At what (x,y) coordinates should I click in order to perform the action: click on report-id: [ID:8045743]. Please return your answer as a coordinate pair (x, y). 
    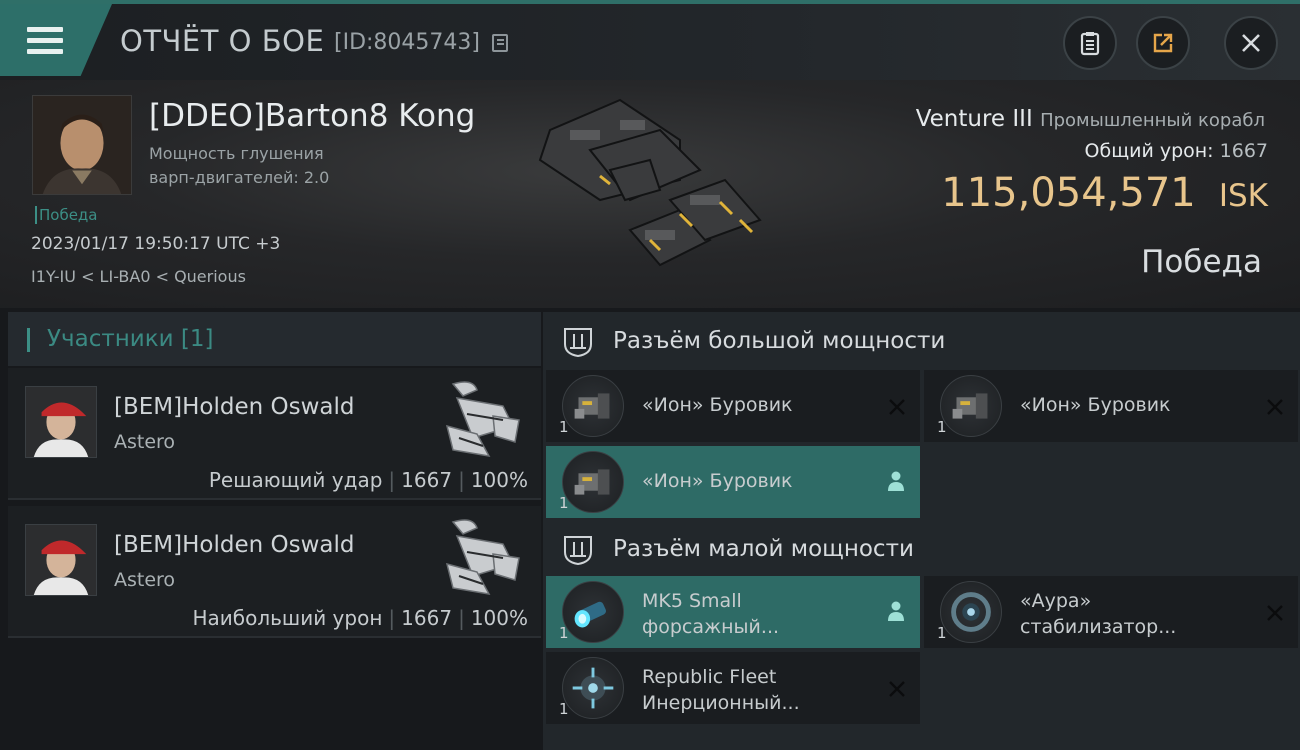
    Looking at the image, I should click on (407, 42).